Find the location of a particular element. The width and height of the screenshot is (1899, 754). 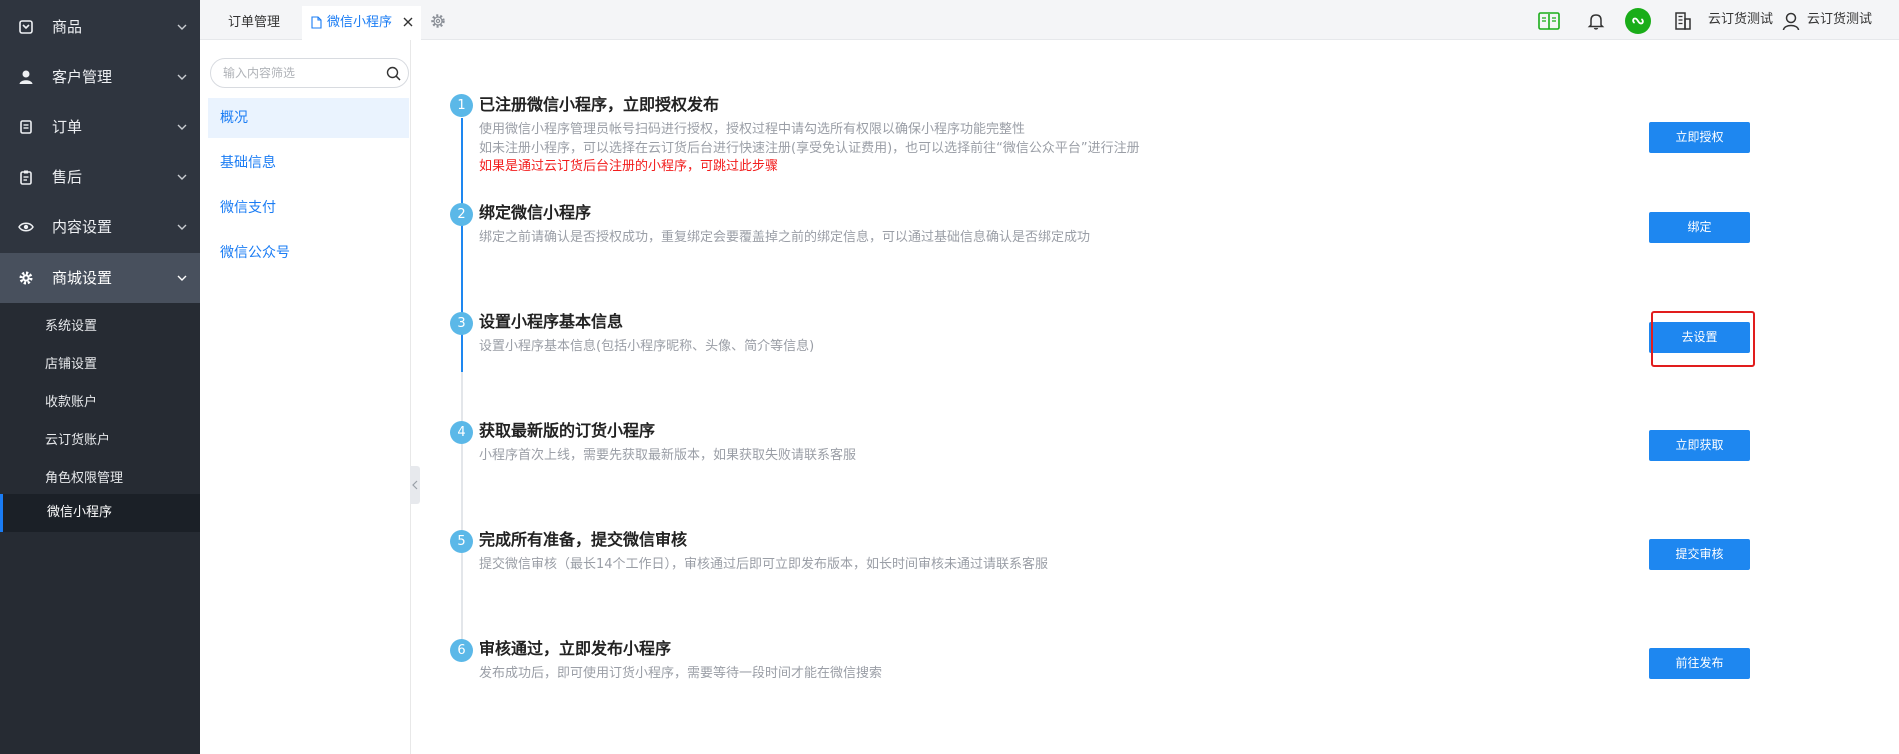

submenu-item-wechat-mini-program: 微信小程序 is located at coordinates (100, 513).